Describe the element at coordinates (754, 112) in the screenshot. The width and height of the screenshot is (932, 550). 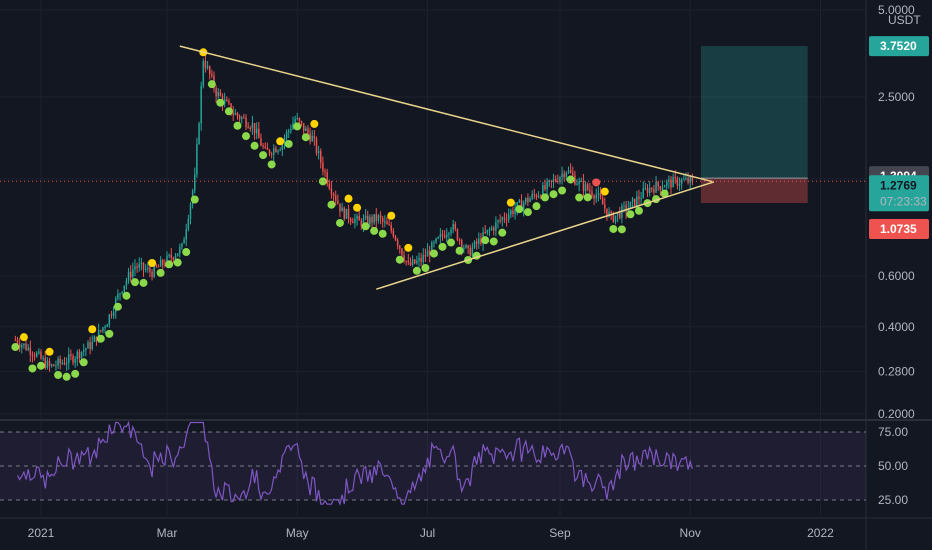
I see `target-zone` at that location.